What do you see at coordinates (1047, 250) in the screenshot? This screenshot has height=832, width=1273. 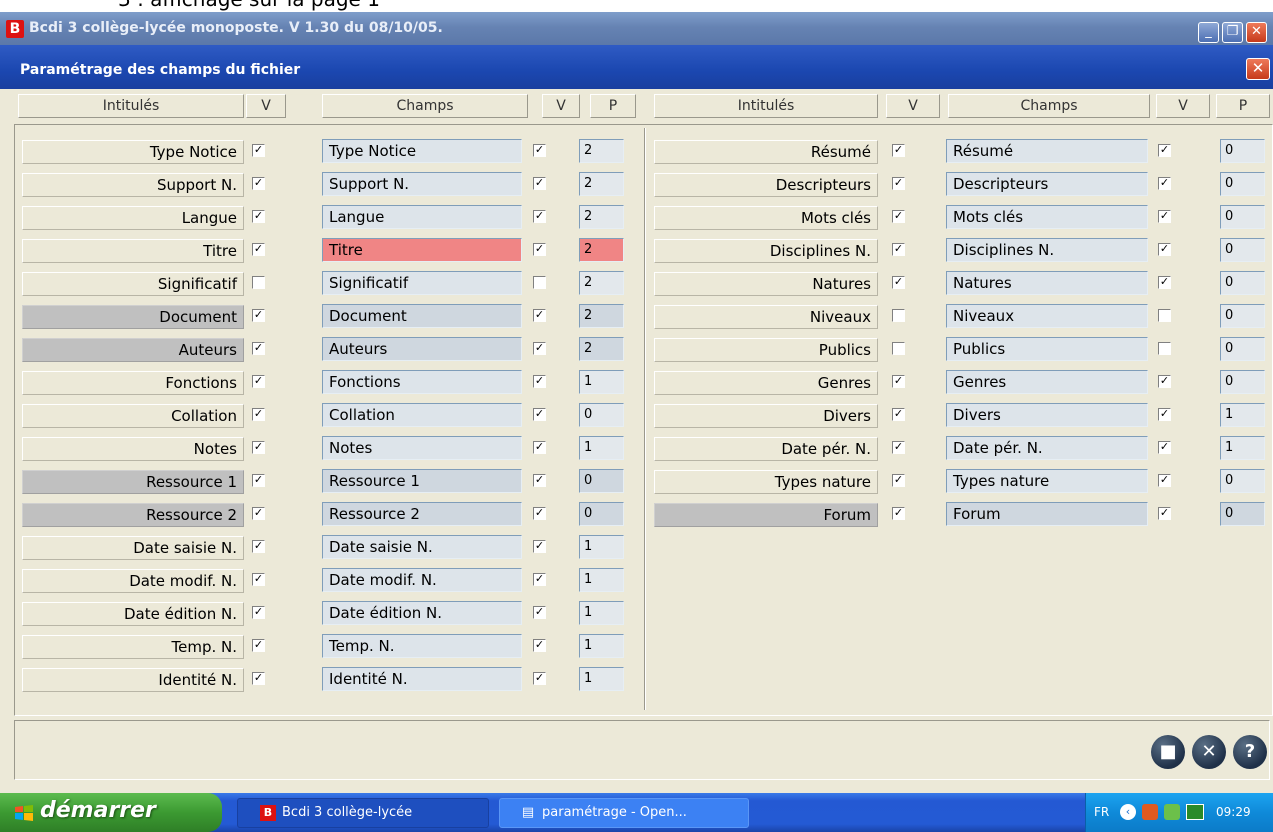 I see `field-name-input: Disciplines N.` at bounding box center [1047, 250].